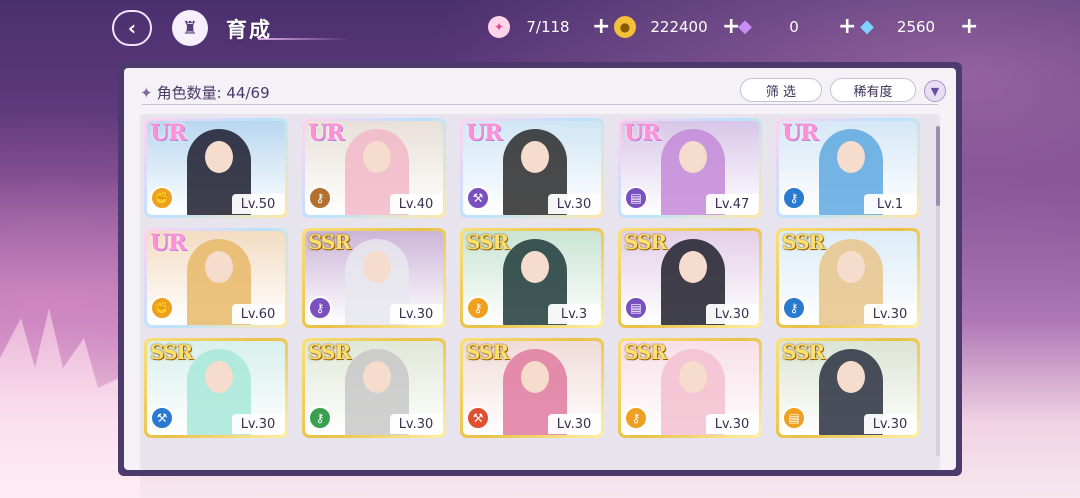 This screenshot has height=498, width=1080. I want to click on resource-coin: ● 222400 +, so click(677, 26).